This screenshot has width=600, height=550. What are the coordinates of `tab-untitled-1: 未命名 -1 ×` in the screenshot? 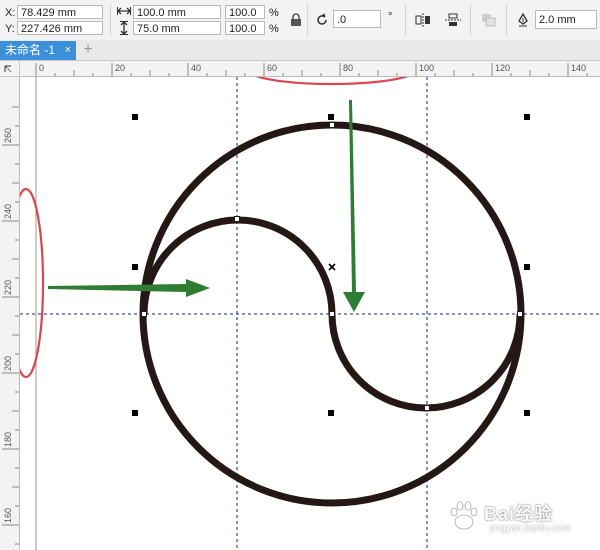 It's located at (38, 50).